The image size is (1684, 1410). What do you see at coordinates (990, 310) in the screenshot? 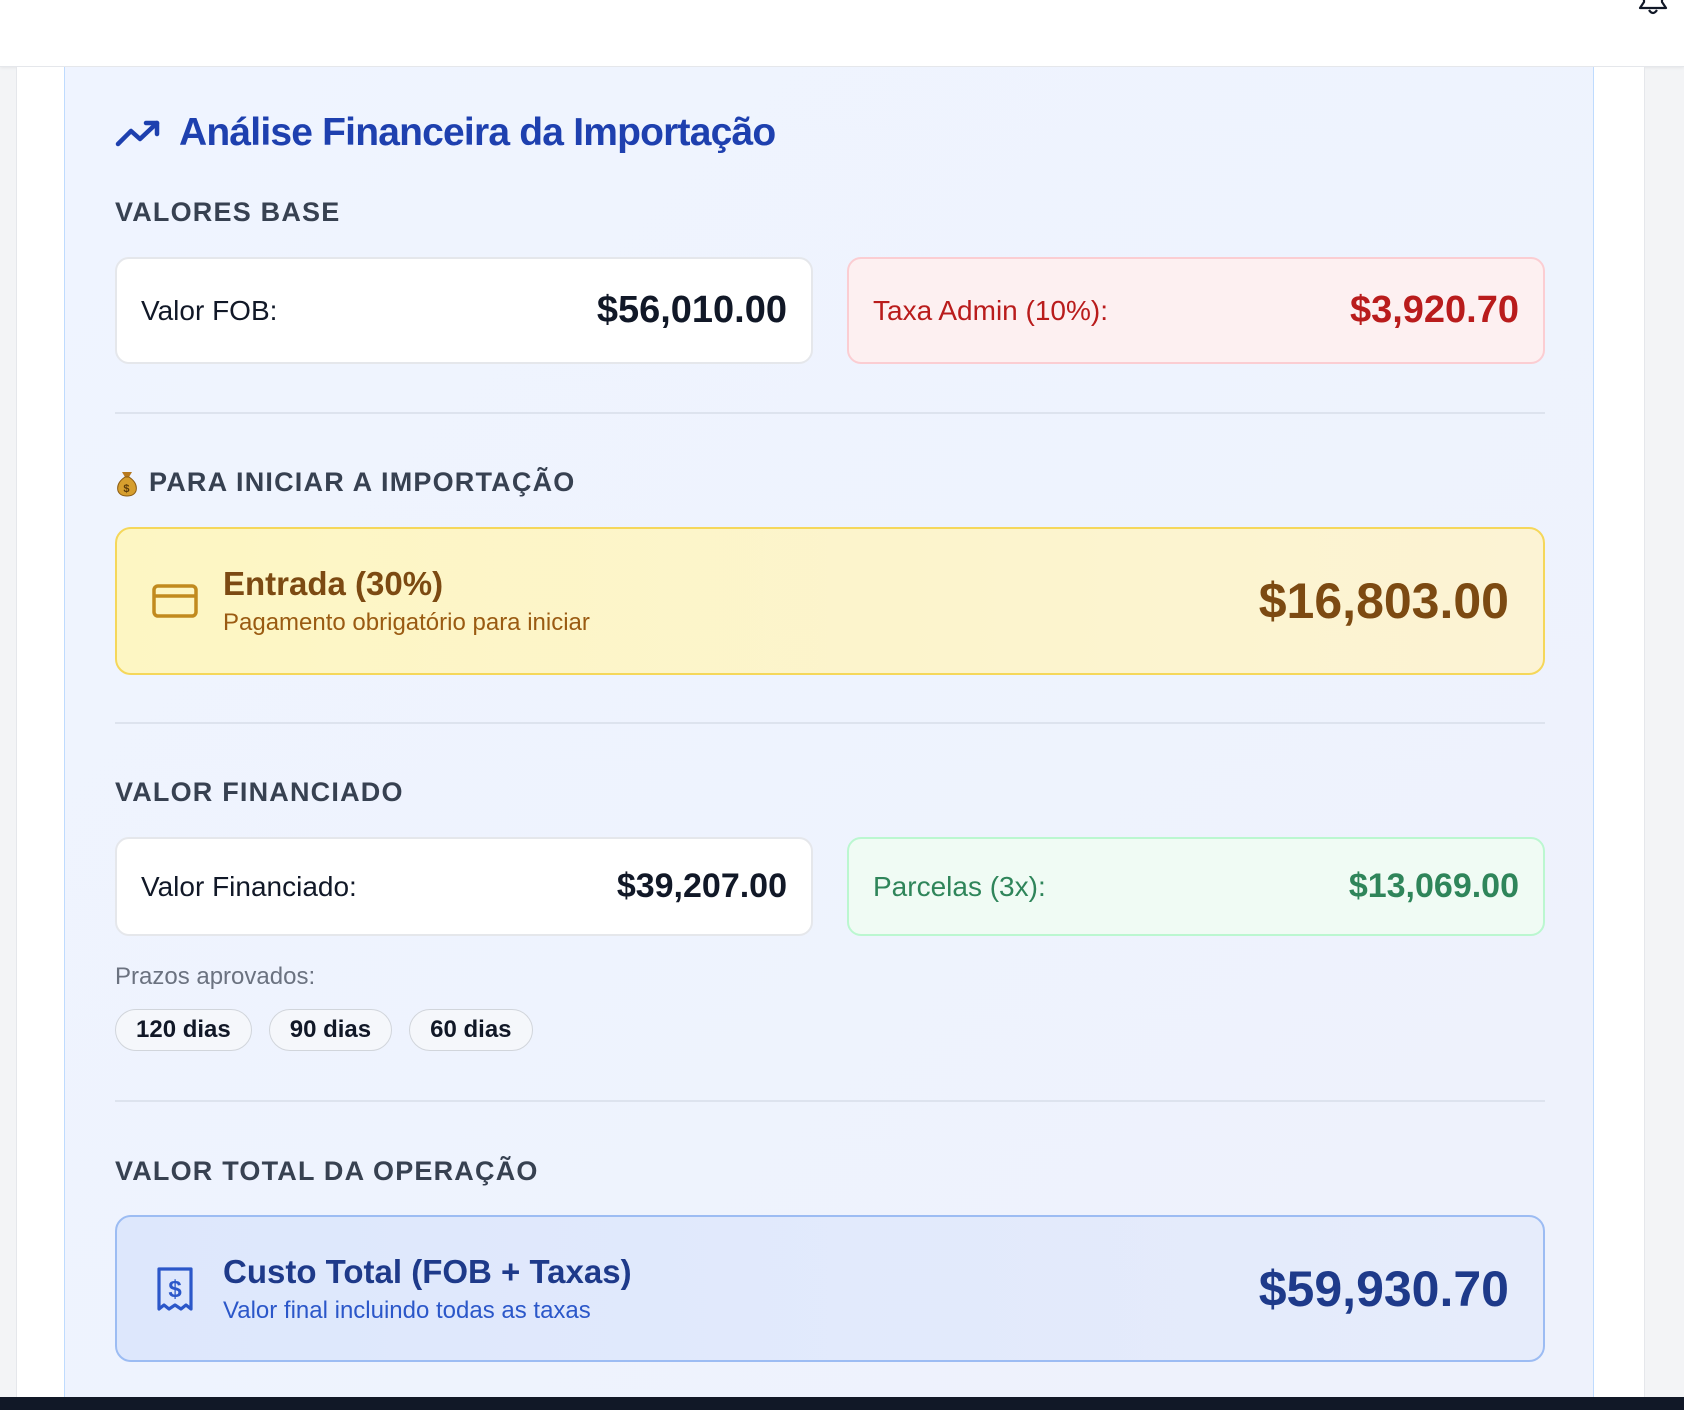
I see `admin-fee-label: Taxa Admin (10%):` at bounding box center [990, 310].